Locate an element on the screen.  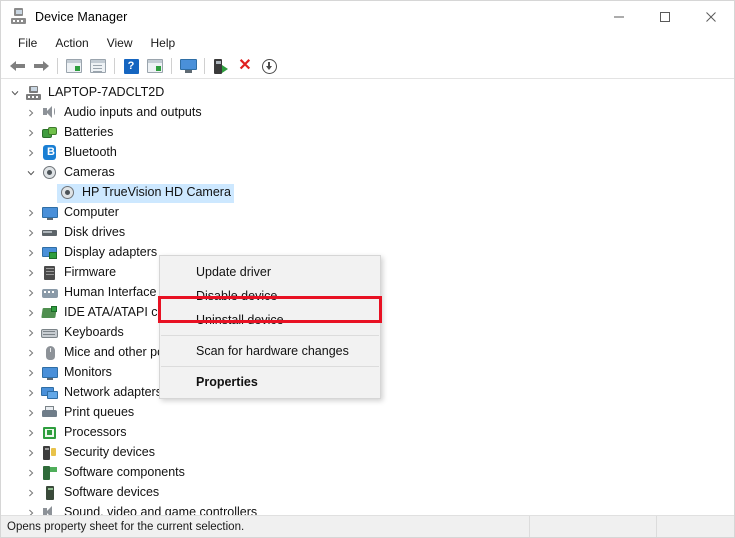
tree-item-label: Audio inputs and outputs is located at coordinates (133, 112).